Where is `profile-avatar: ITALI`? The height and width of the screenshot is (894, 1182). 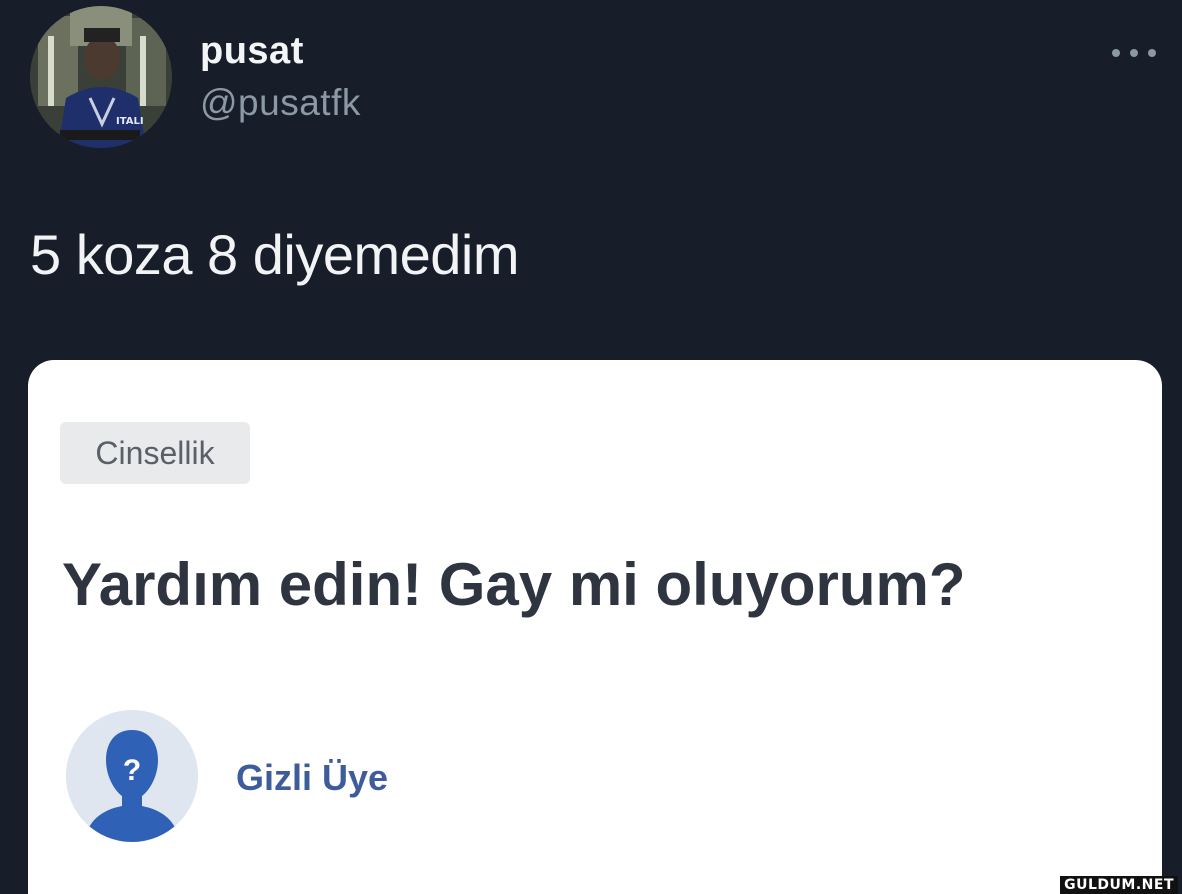 profile-avatar: ITALI is located at coordinates (101, 77).